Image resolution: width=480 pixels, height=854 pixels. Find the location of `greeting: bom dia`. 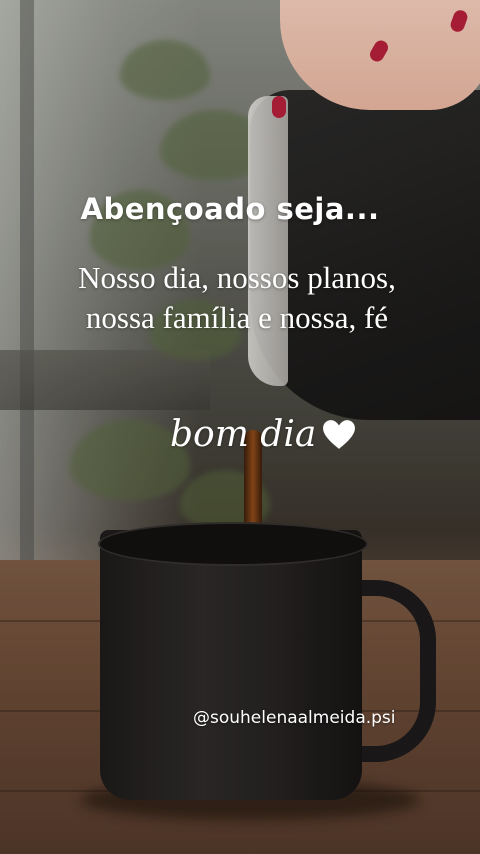

greeting: bom dia is located at coordinates (263, 435).